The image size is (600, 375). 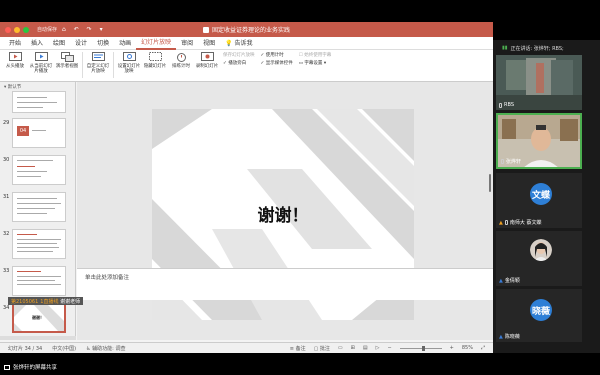 I want to click on sorter-view-icon: ⊞, so click(x=353, y=348).